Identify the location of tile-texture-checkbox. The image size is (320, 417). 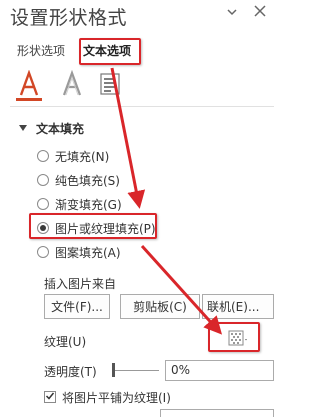
(50, 397).